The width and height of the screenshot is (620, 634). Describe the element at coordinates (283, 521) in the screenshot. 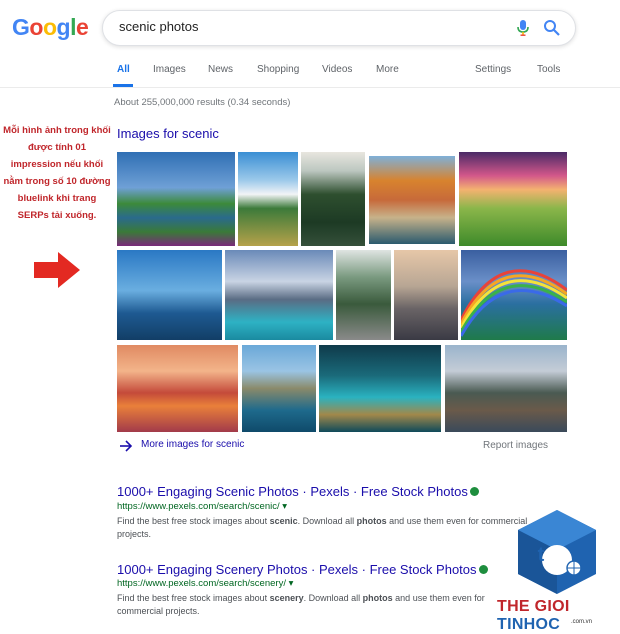

I see `snippet-keyword: scenic` at that location.